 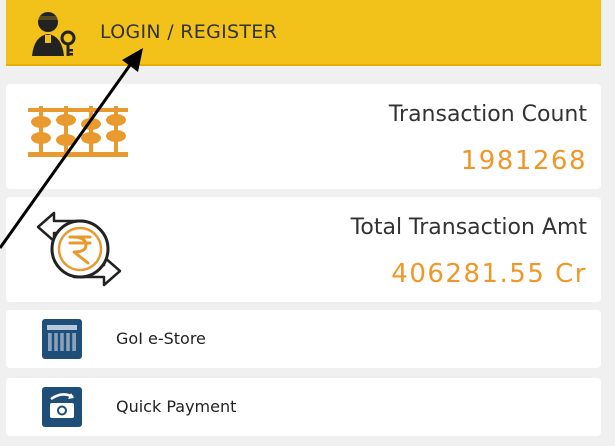 What do you see at coordinates (487, 114) in the screenshot?
I see `transaction-count-label: Transaction Count` at bounding box center [487, 114].